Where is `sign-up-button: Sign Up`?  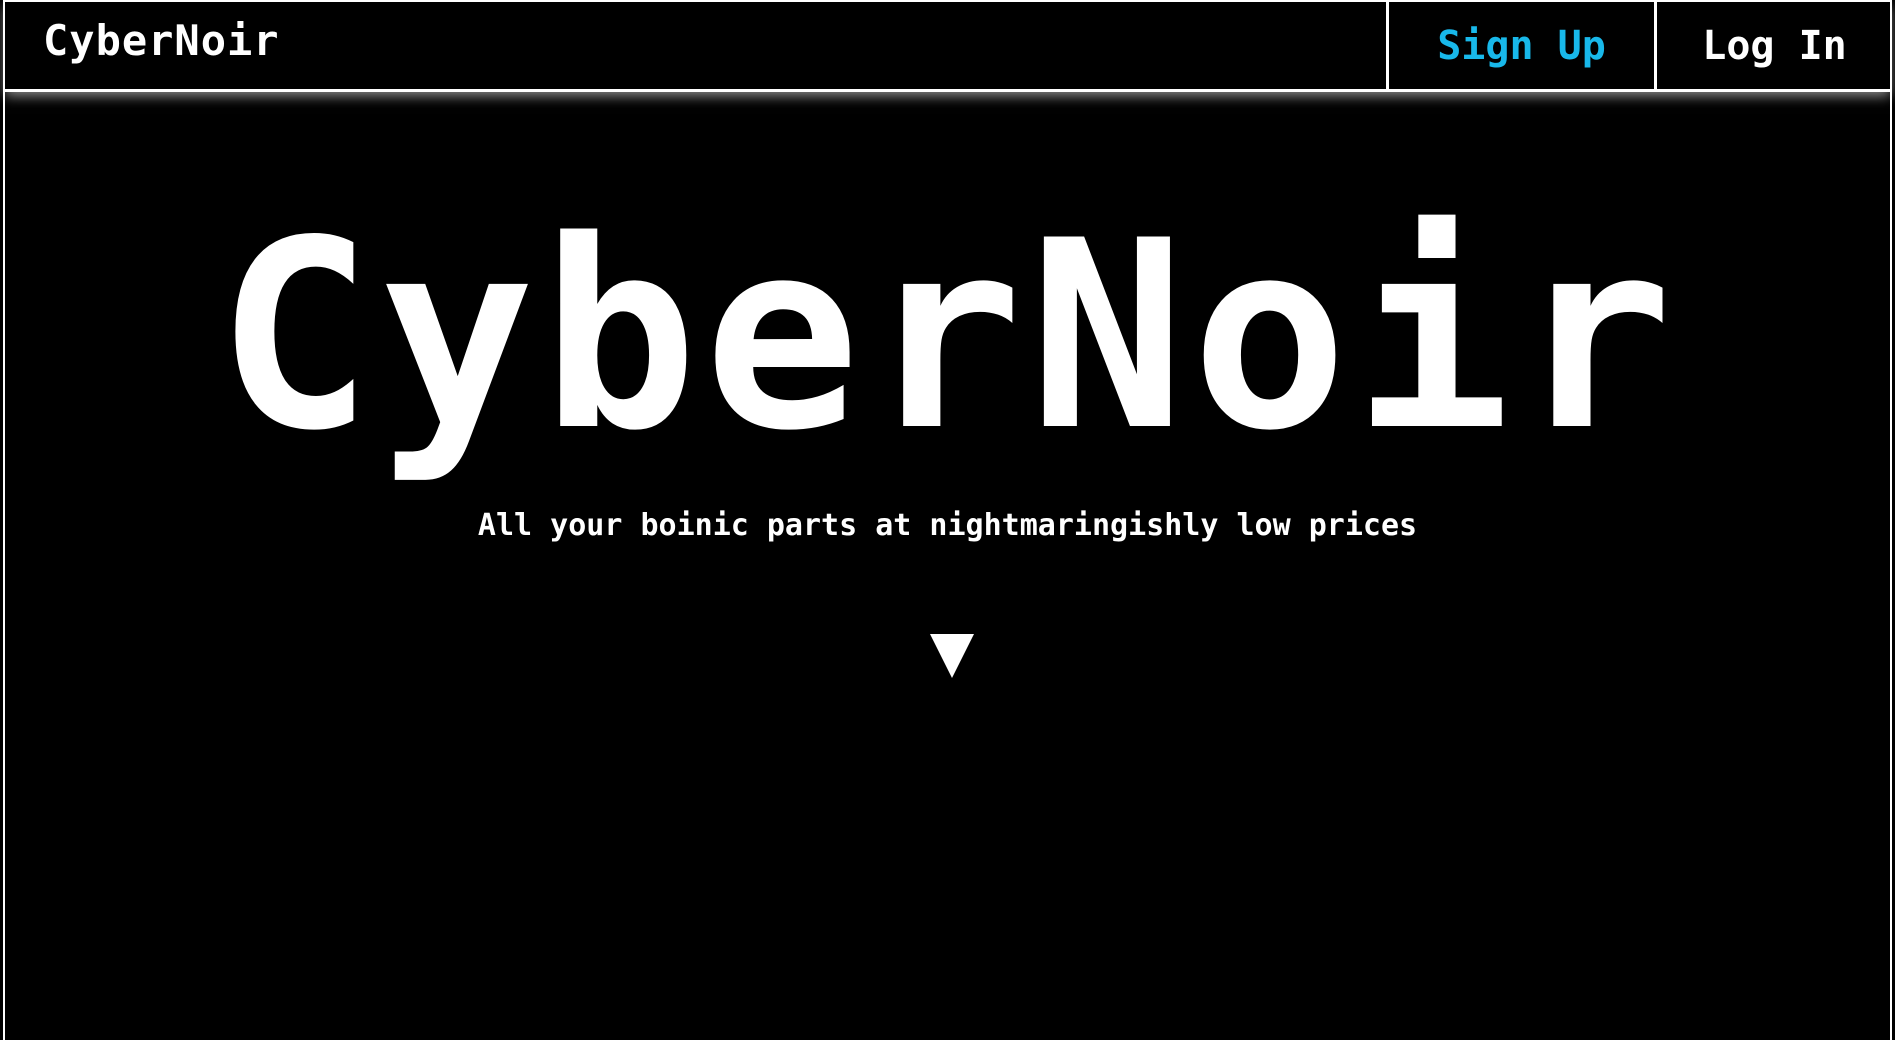 sign-up-button: Sign Up is located at coordinates (1520, 45).